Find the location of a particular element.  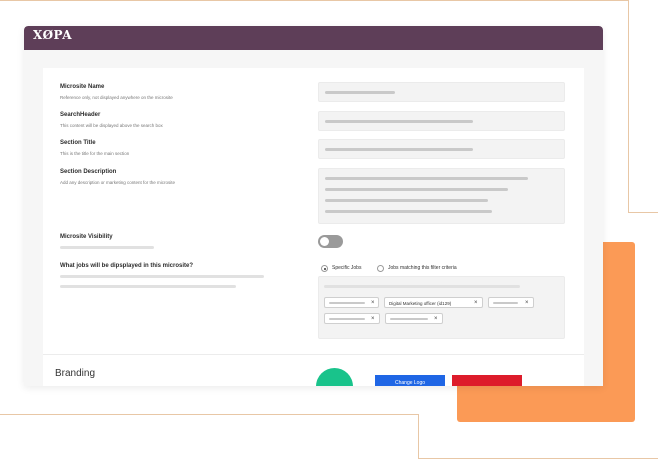

section-title-label: Section Title is located at coordinates (78, 143).